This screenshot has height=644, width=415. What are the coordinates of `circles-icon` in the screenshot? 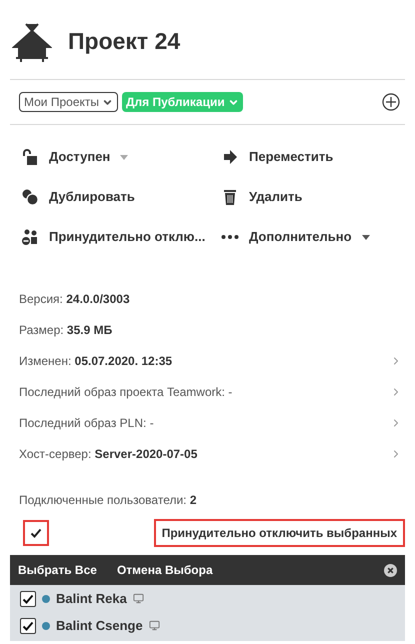 It's located at (30, 197).